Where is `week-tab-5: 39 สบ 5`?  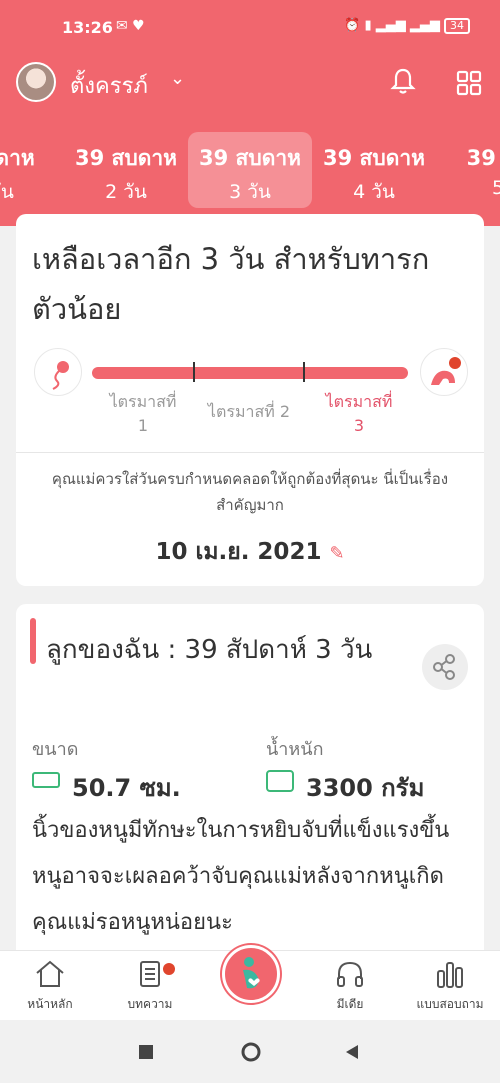 week-tab-5: 39 สบ 5 is located at coordinates (468, 170).